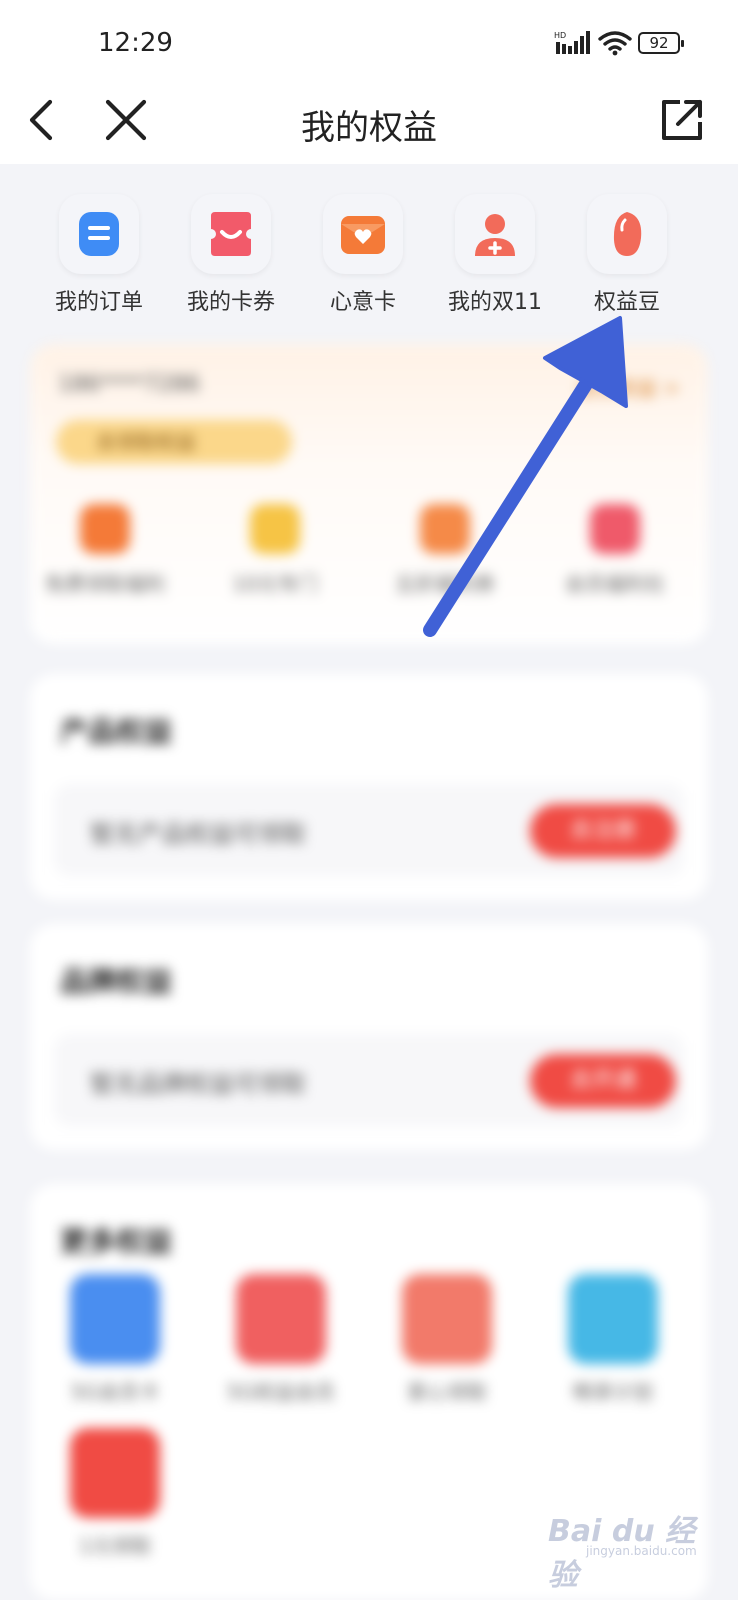 The width and height of the screenshot is (738, 1600). I want to click on shortcut-gift-card: 心意卡, so click(363, 255).